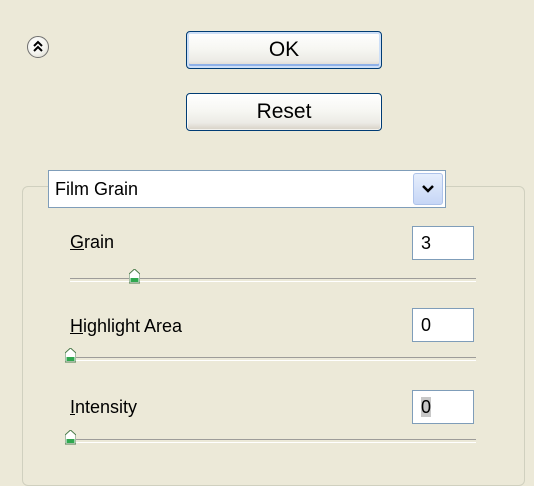 The width and height of the screenshot is (534, 486). I want to click on filter-select-value: Film Grain, so click(97, 189).